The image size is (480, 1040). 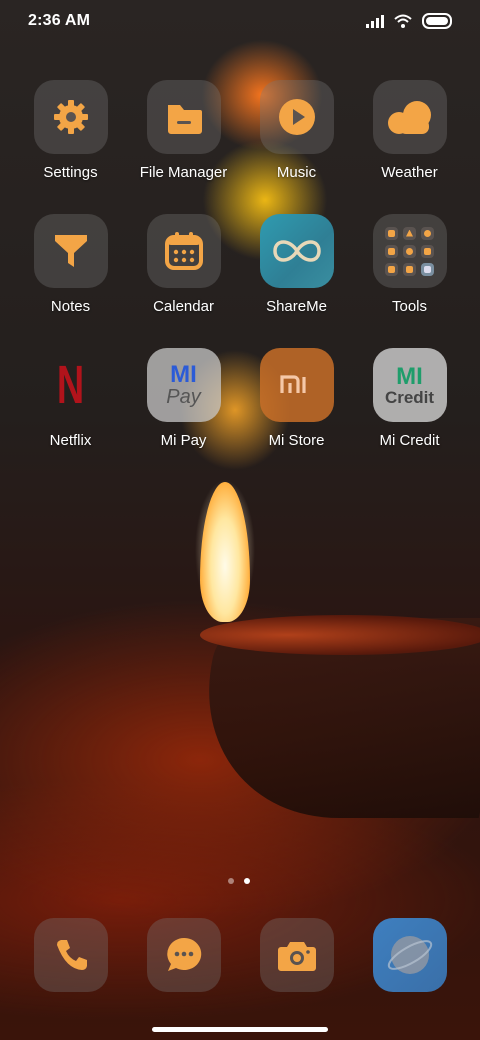 I want to click on mi-credit-logo-sub: Credit, so click(x=409, y=397).